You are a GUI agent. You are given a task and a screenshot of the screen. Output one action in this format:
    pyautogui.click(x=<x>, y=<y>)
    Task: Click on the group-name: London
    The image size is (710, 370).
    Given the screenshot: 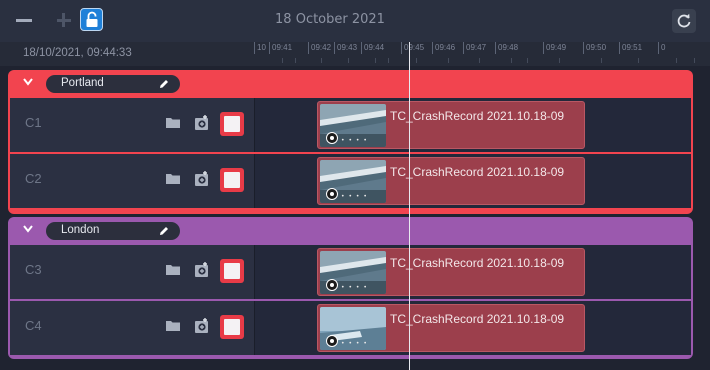 What is the action you would take?
    pyautogui.click(x=80, y=230)
    